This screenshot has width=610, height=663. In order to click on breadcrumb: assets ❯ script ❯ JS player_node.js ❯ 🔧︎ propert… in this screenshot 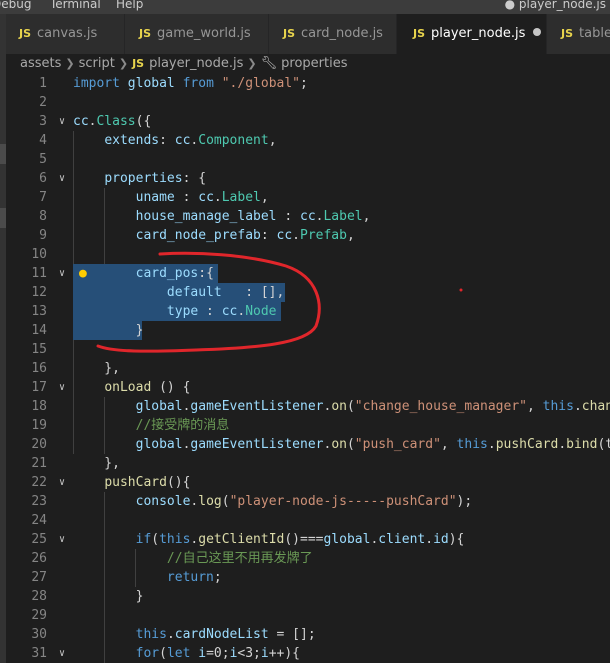, I will do `click(308, 64)`.